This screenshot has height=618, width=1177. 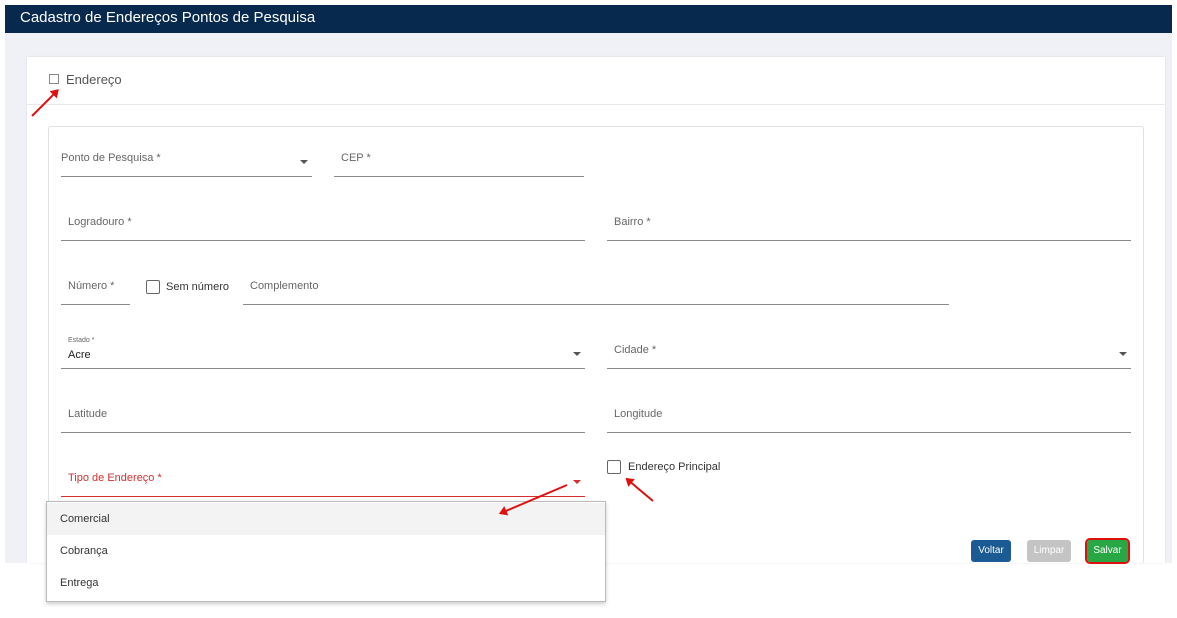 I want to click on salvar-button: Salvar, so click(x=1107, y=551).